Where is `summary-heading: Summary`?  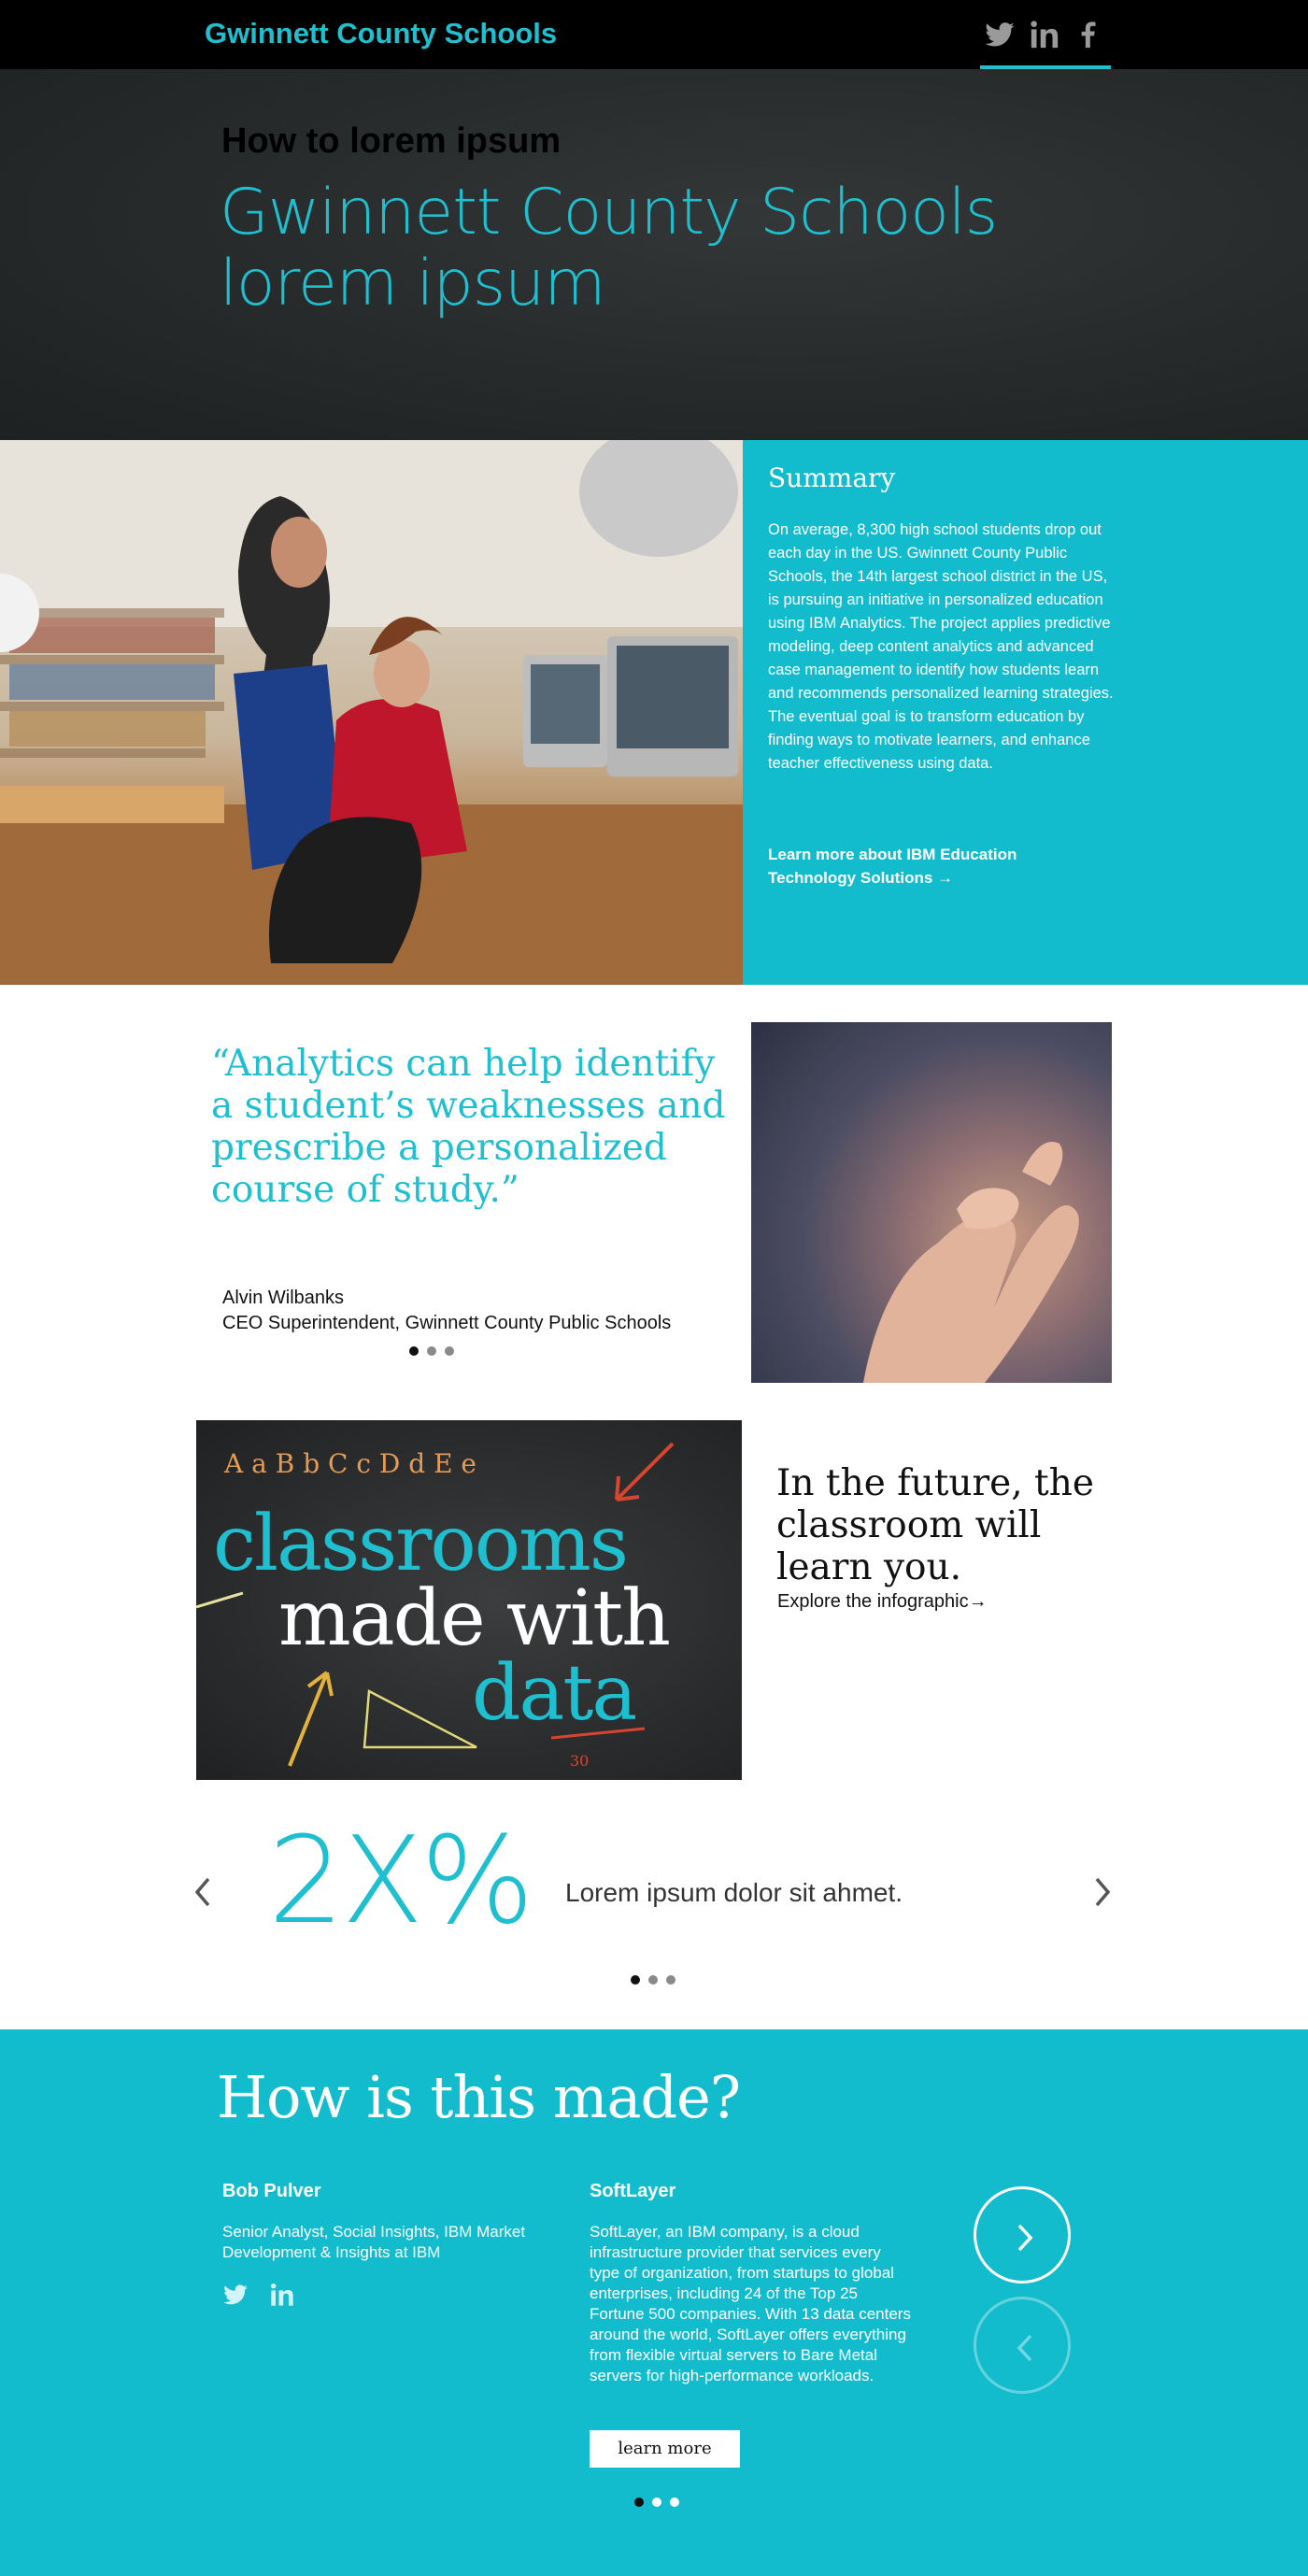
summary-heading: Summary is located at coordinates (832, 478).